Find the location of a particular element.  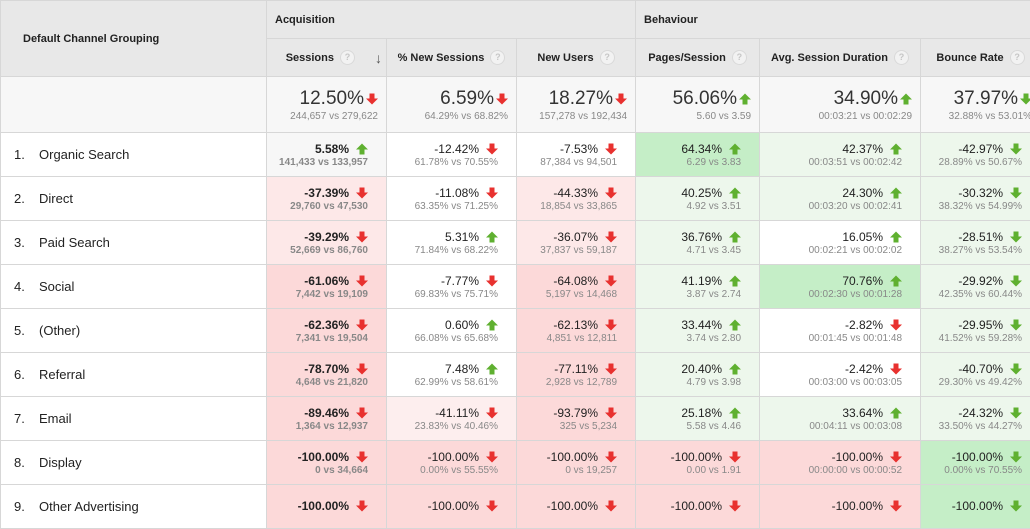

metric-cell: 36.76% 4.71 vs 3.45 is located at coordinates (698, 243).